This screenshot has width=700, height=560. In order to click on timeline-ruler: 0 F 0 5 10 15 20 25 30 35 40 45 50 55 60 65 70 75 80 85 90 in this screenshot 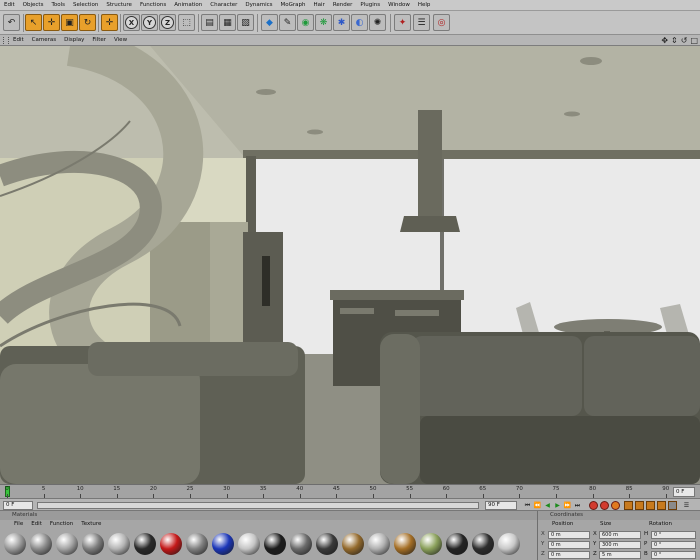, I will do `click(350, 491)`.